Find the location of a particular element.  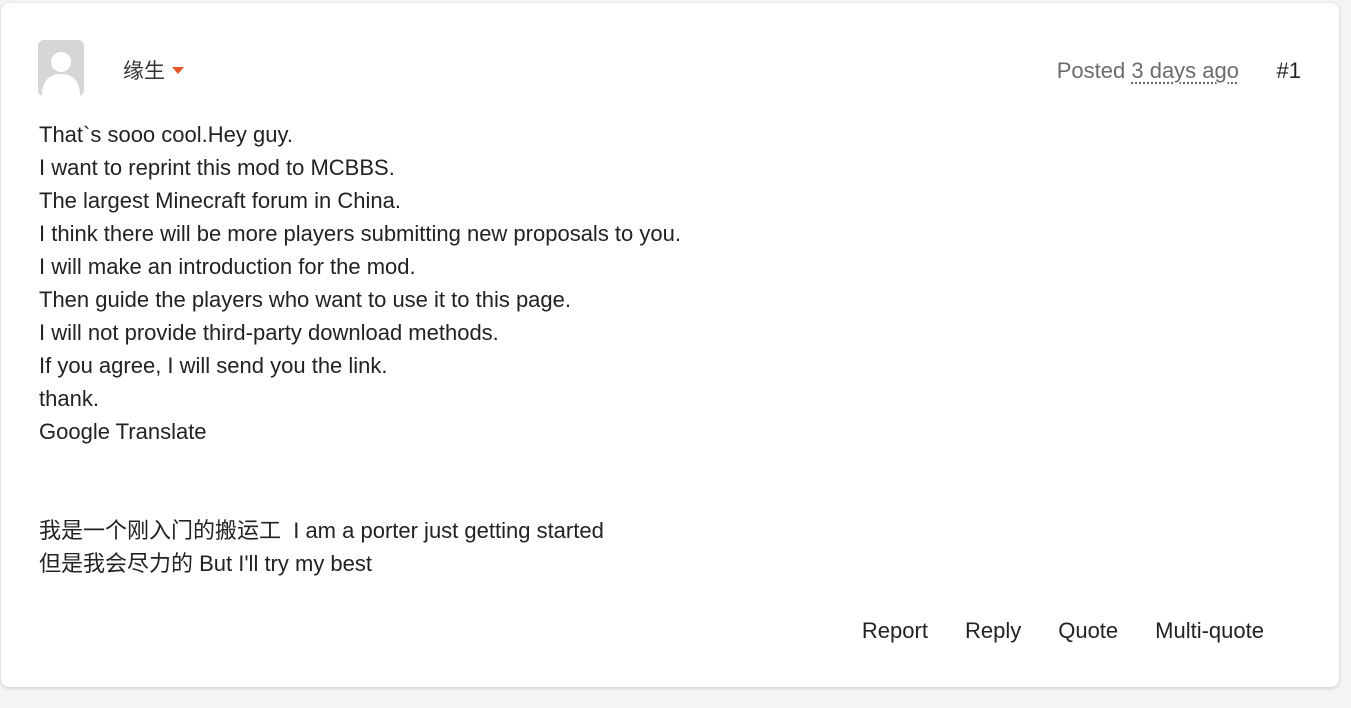

reply-button: Reply is located at coordinates (993, 631).